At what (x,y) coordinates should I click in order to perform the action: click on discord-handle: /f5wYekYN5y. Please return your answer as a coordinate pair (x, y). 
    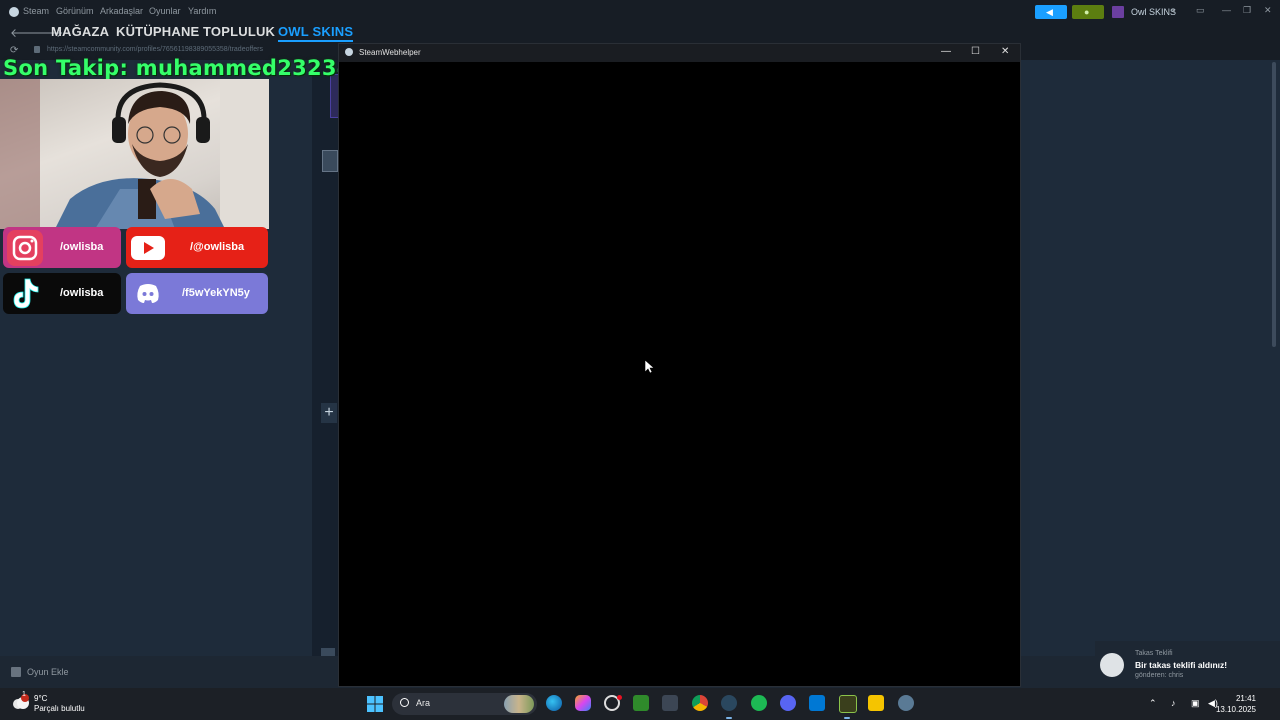
    Looking at the image, I should click on (216, 293).